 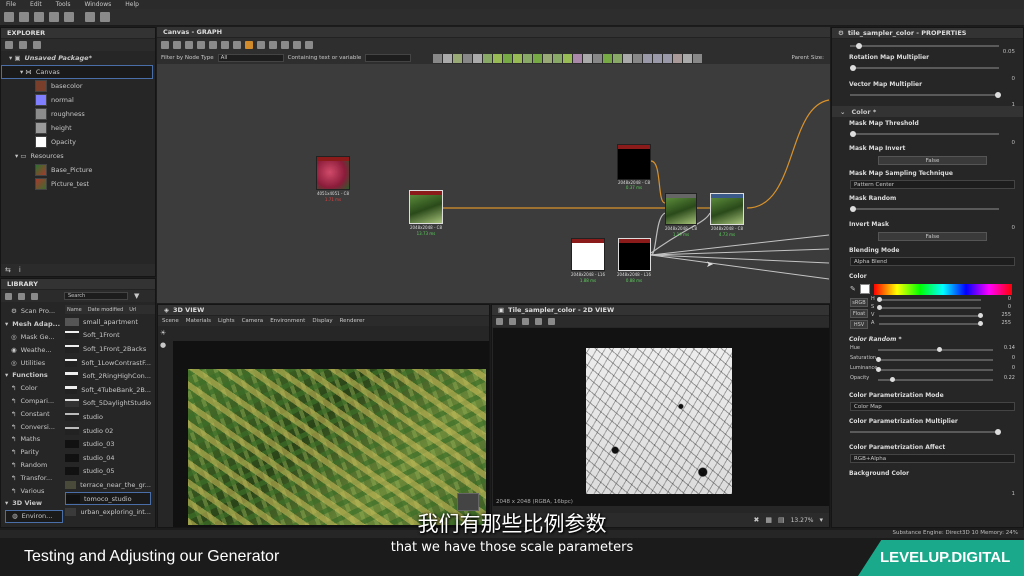 I want to click on category-item: ↰ Constant, so click(x=34, y=413).